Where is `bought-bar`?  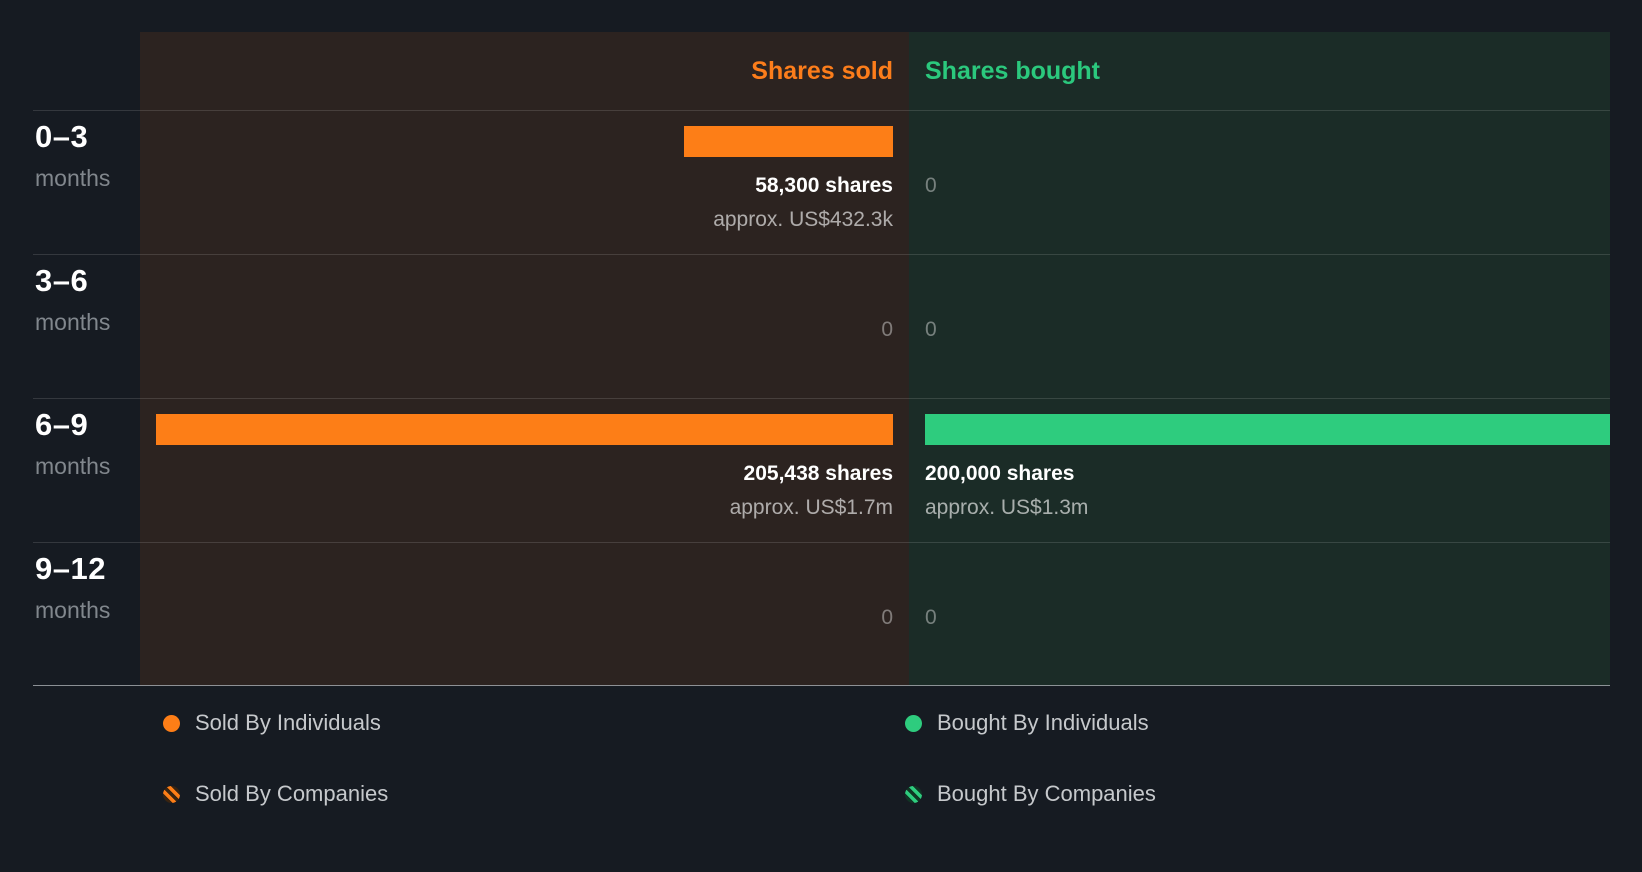 bought-bar is located at coordinates (1267, 429).